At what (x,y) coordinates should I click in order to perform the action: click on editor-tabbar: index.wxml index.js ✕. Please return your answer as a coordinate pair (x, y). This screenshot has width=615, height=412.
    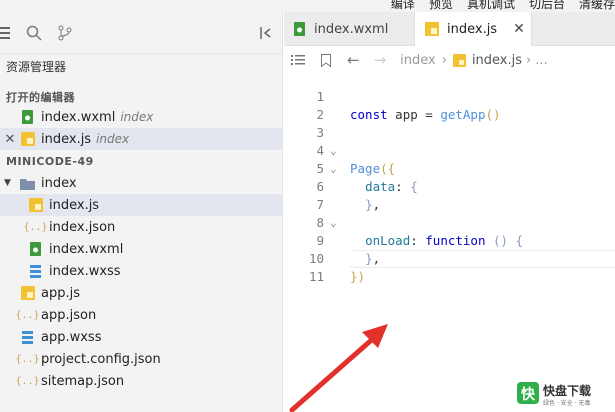
    Looking at the image, I should click on (449, 29).